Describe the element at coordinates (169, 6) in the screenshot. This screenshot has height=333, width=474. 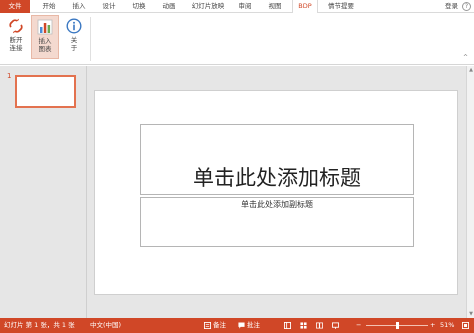
I see `tab-animations: 动画` at that location.